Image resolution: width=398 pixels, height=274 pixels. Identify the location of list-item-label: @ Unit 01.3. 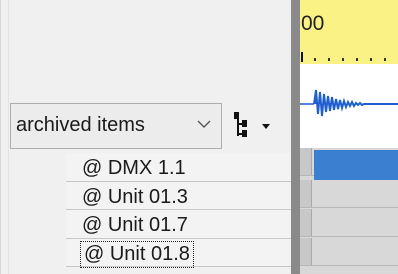
(135, 196).